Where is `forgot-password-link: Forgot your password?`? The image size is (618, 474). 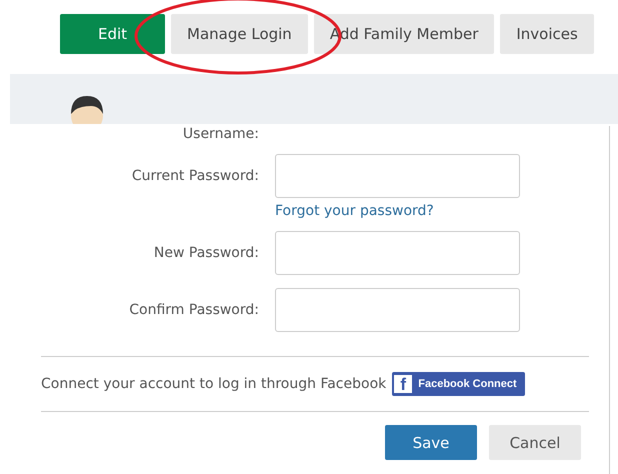 forgot-password-link: Forgot your password? is located at coordinates (432, 211).